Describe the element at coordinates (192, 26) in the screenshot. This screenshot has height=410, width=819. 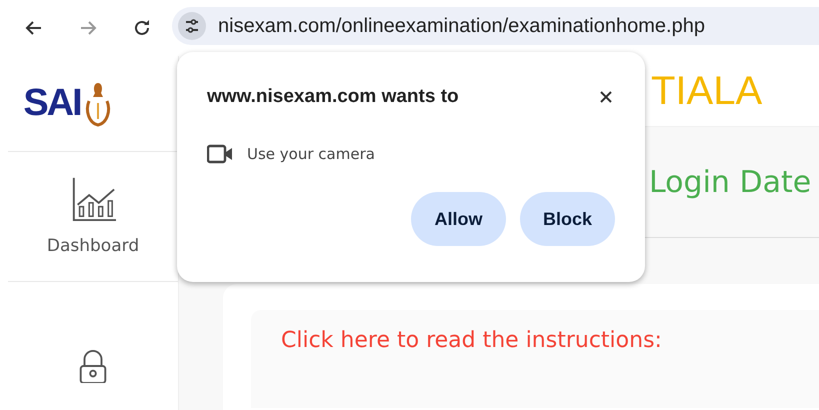
I see `site-settings-icon` at that location.